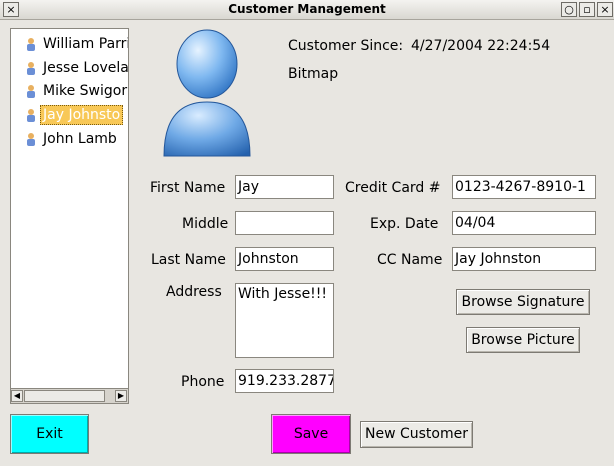 The width and height of the screenshot is (614, 466). I want to click on first-name-label: First Name, so click(188, 188).